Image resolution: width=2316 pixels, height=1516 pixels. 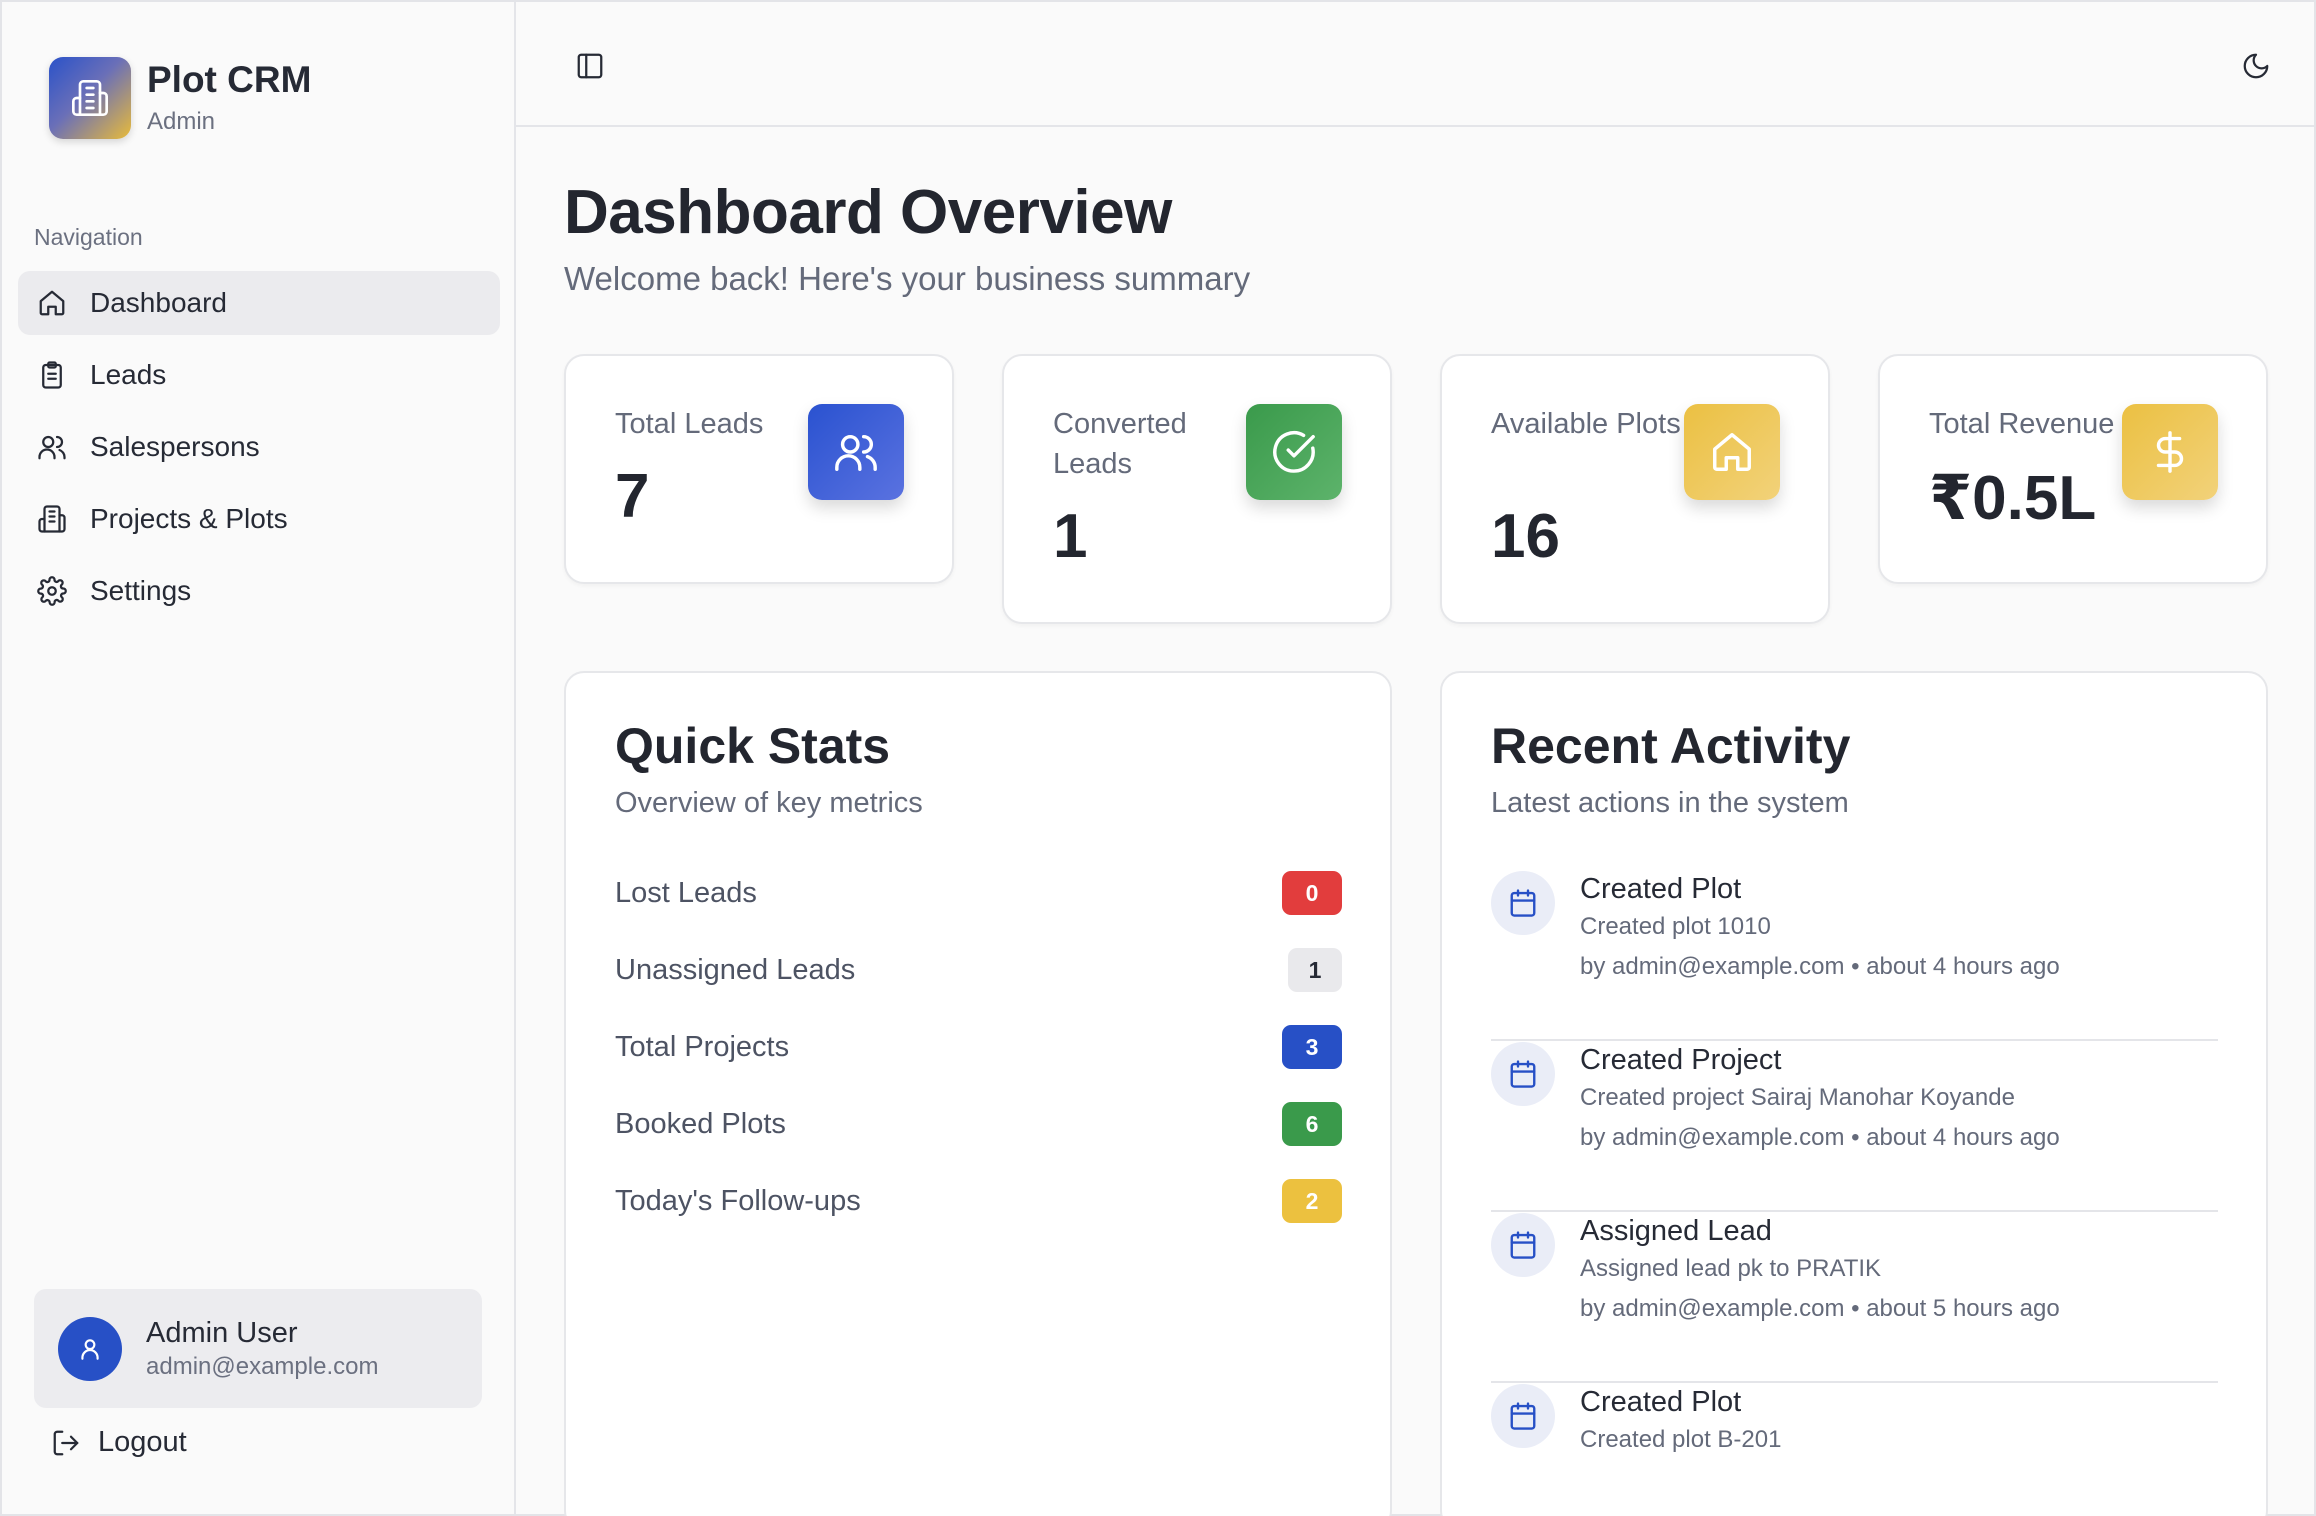 What do you see at coordinates (259, 375) in the screenshot?
I see `sidebar-item-leads: Leads` at bounding box center [259, 375].